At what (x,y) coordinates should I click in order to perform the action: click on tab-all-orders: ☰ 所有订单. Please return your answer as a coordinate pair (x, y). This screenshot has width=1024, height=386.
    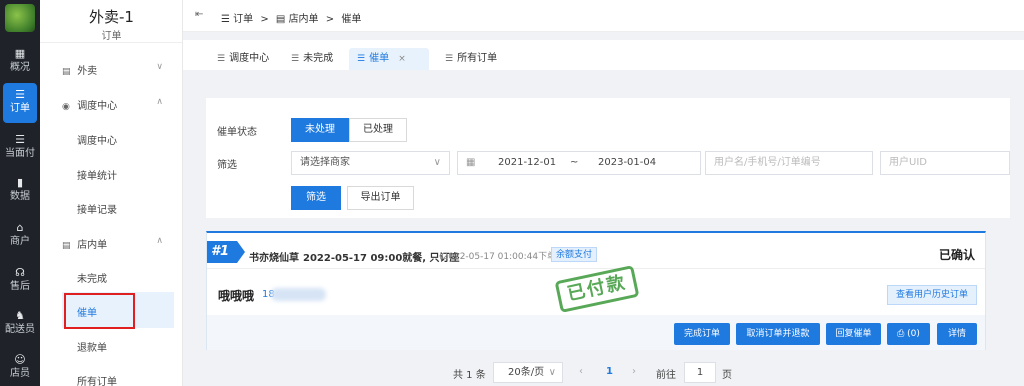
    Looking at the image, I should click on (471, 59).